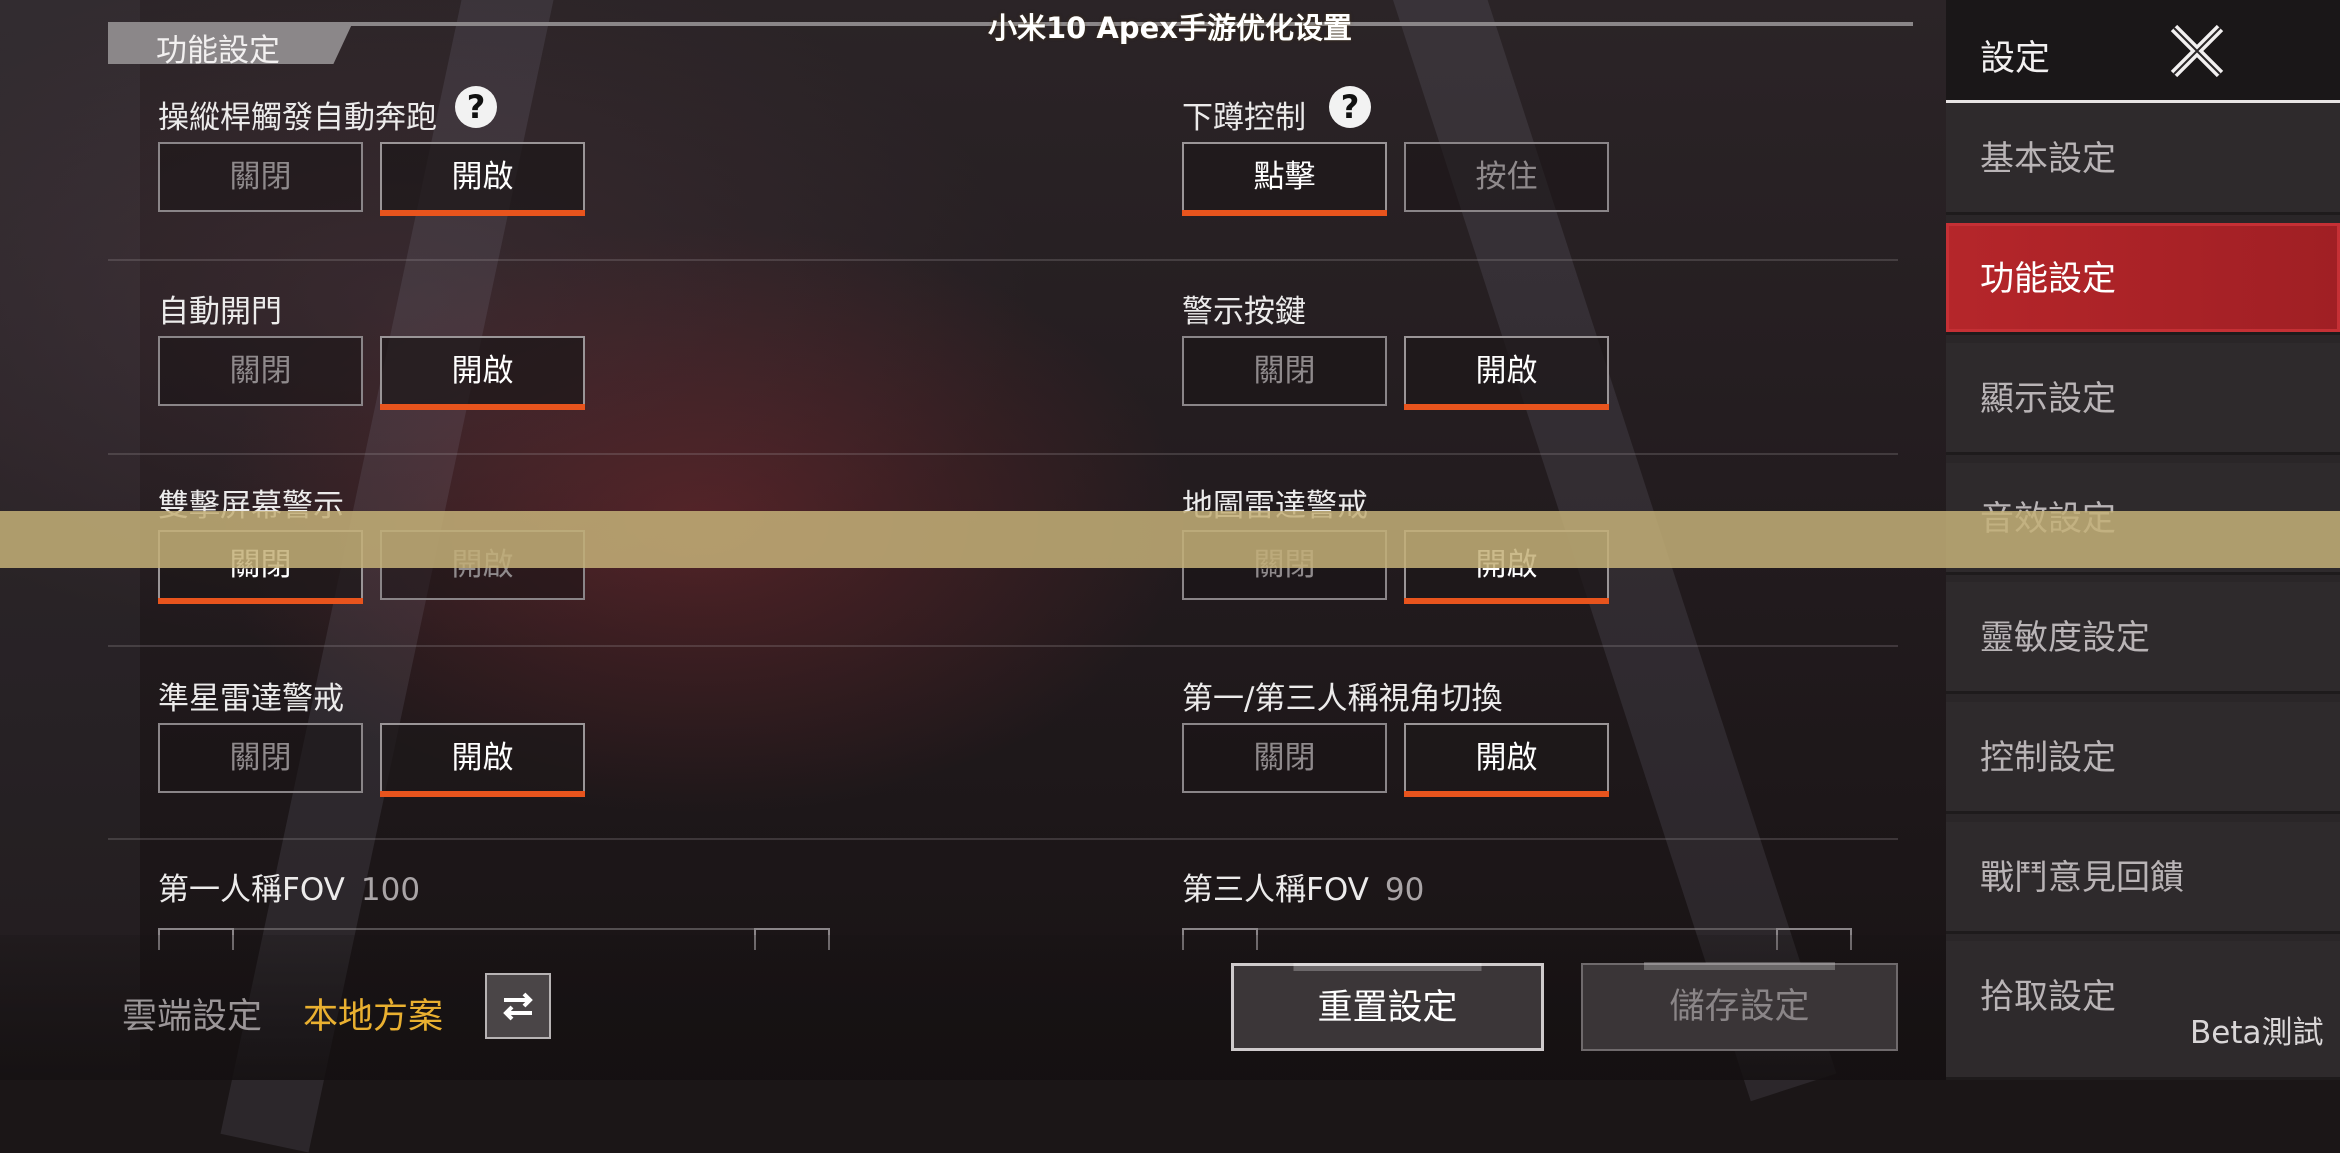 This screenshot has height=1153, width=2340. Describe the element at coordinates (2143, 399) in the screenshot. I see `sidebar-item-display: 顯示設定` at that location.